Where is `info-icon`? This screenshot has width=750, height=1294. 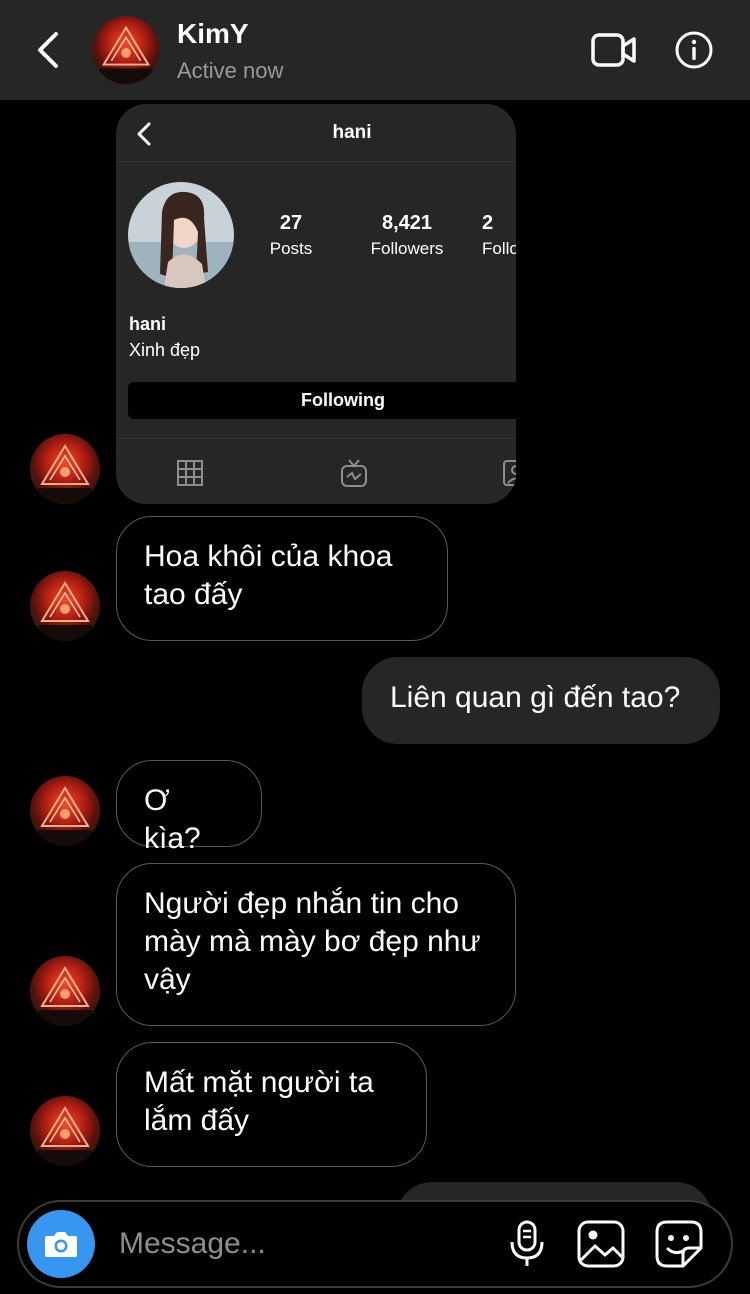
info-icon is located at coordinates (694, 50).